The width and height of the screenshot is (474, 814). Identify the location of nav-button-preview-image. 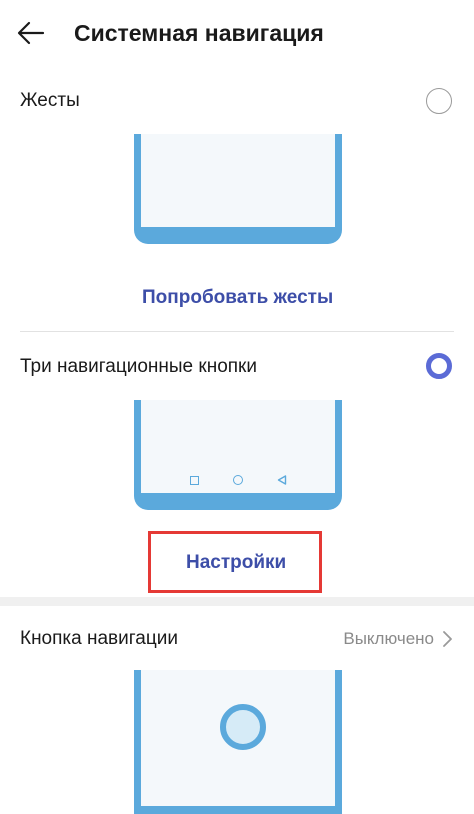
(238, 742).